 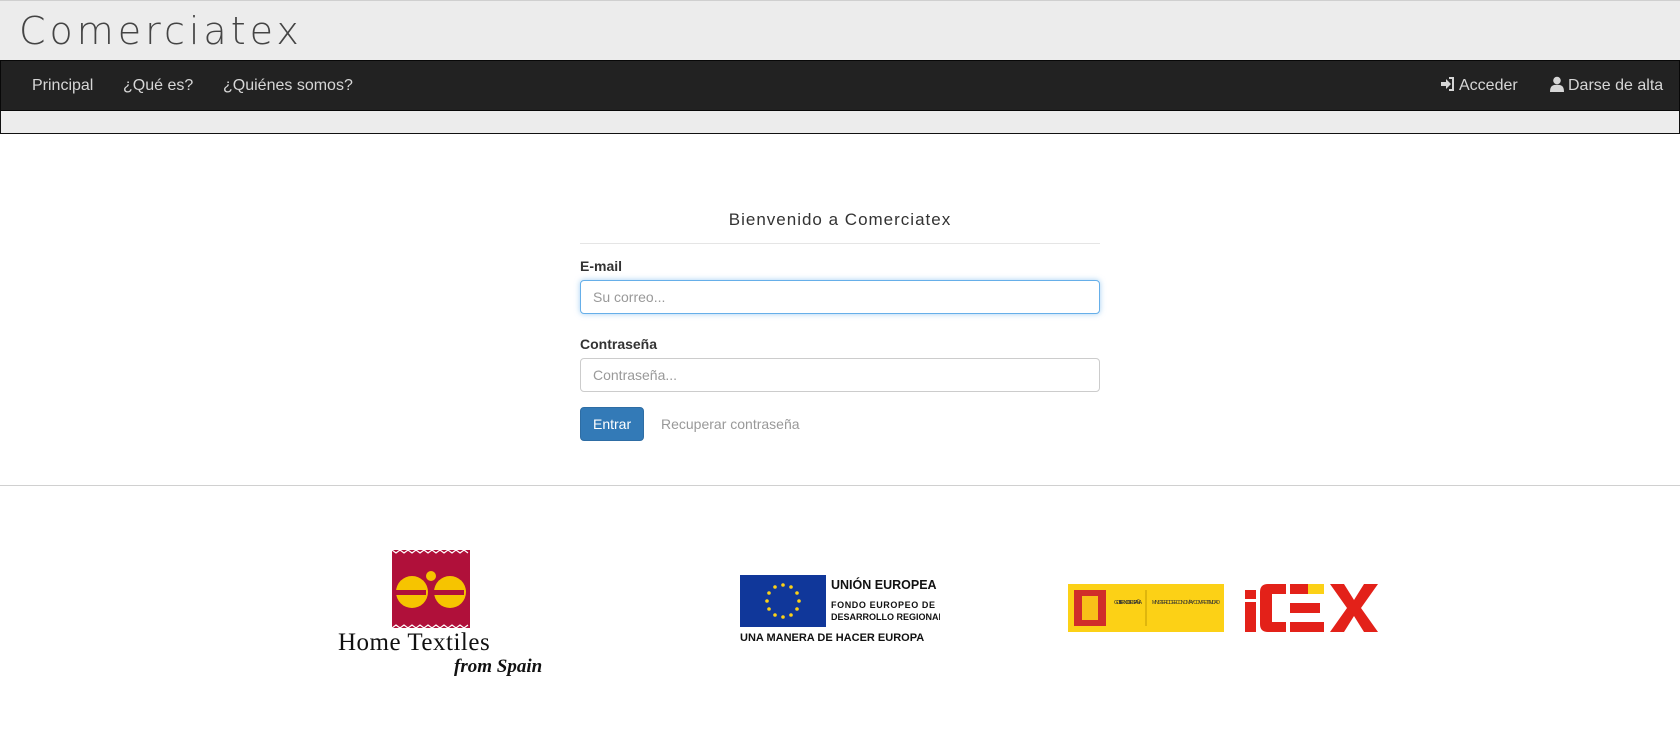 I want to click on password-input, so click(x=840, y=375).